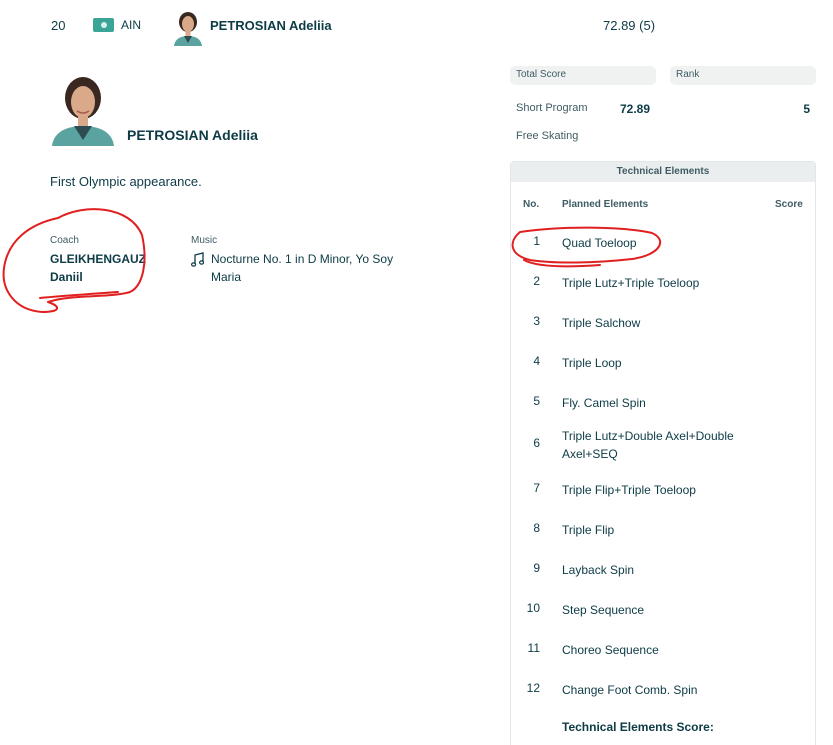 This screenshot has height=745, width=833. Describe the element at coordinates (536, 281) in the screenshot. I see `row-number: 2` at that location.